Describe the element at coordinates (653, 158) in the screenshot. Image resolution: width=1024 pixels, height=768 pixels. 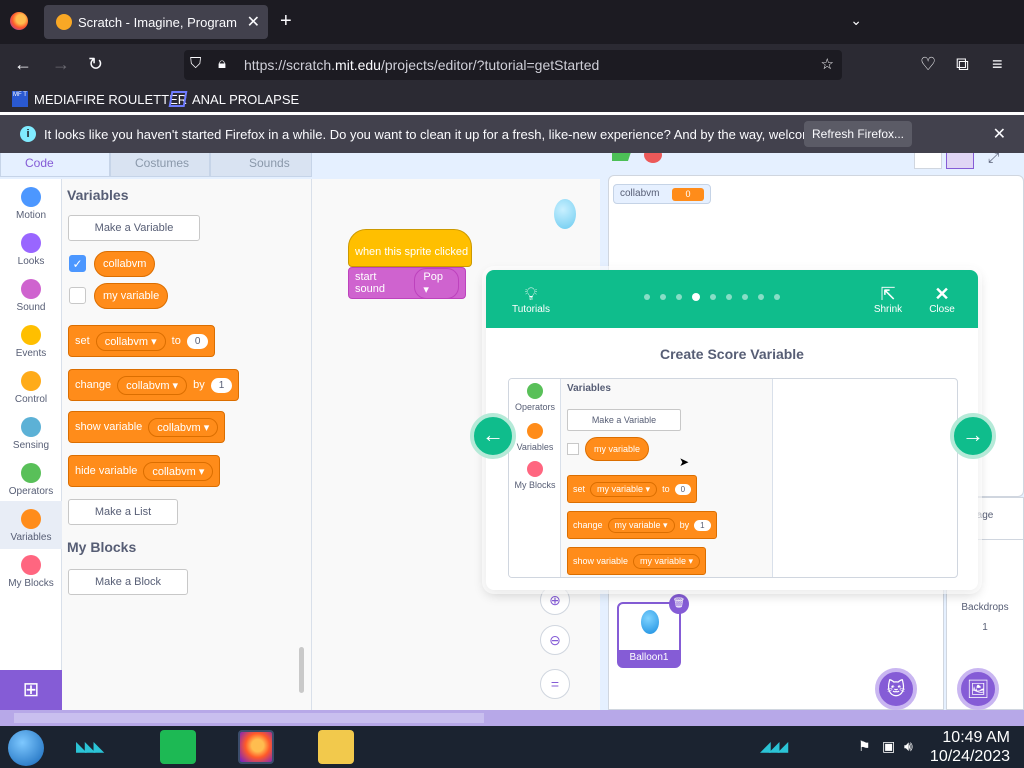
I see `stop-icon` at that location.